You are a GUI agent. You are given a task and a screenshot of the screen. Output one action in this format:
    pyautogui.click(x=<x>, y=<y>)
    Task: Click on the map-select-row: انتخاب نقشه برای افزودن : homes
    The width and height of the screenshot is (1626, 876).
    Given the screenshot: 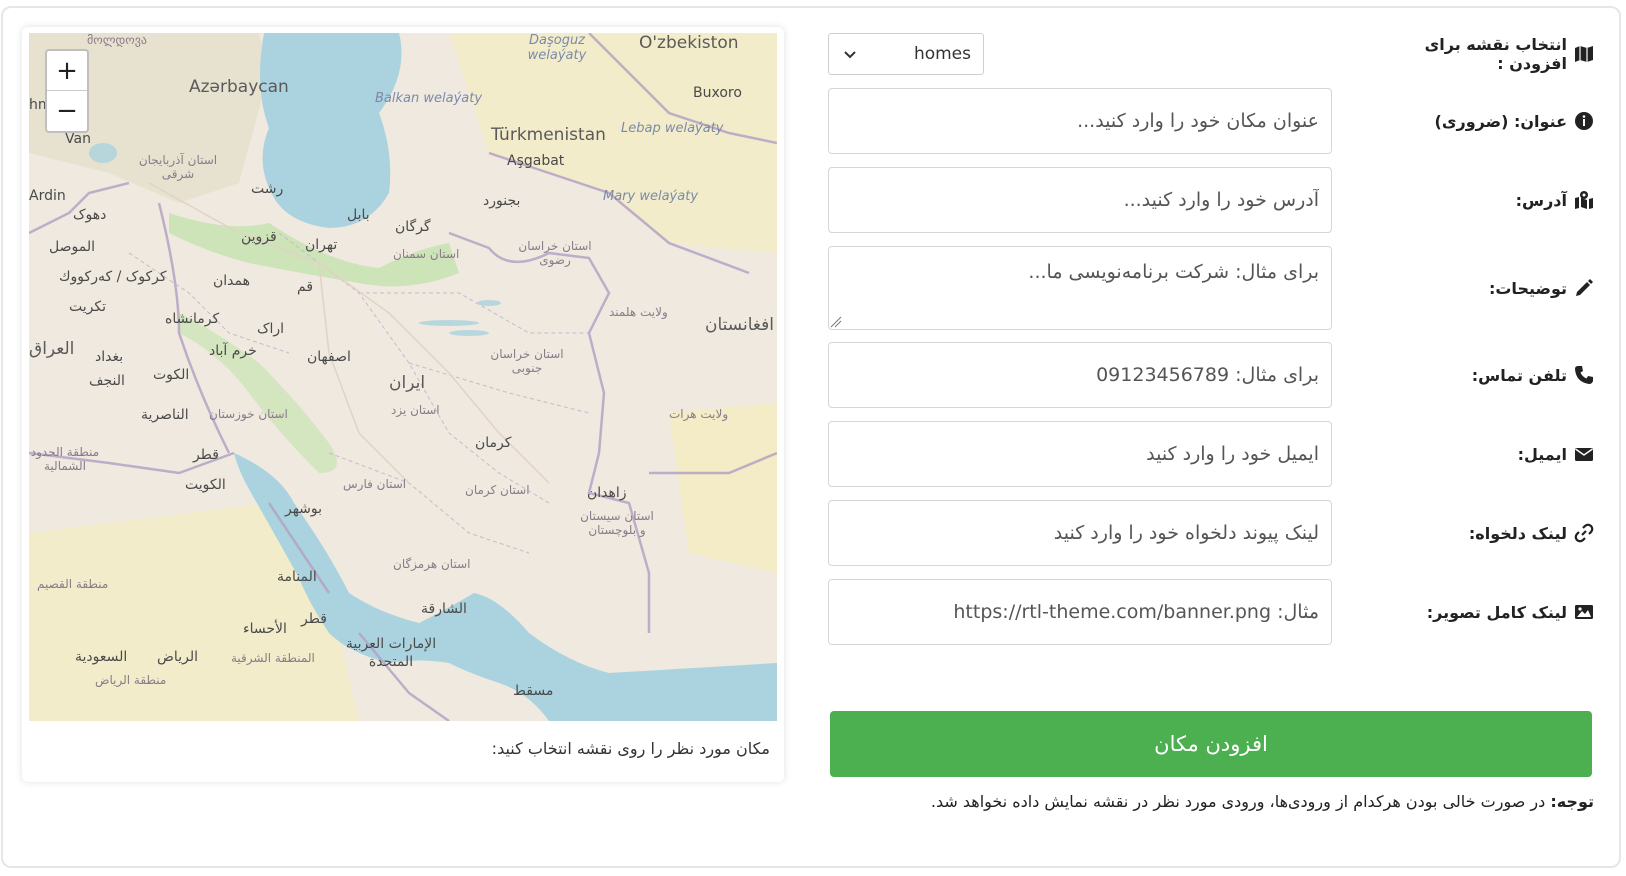 What is the action you would take?
    pyautogui.click(x=1211, y=54)
    